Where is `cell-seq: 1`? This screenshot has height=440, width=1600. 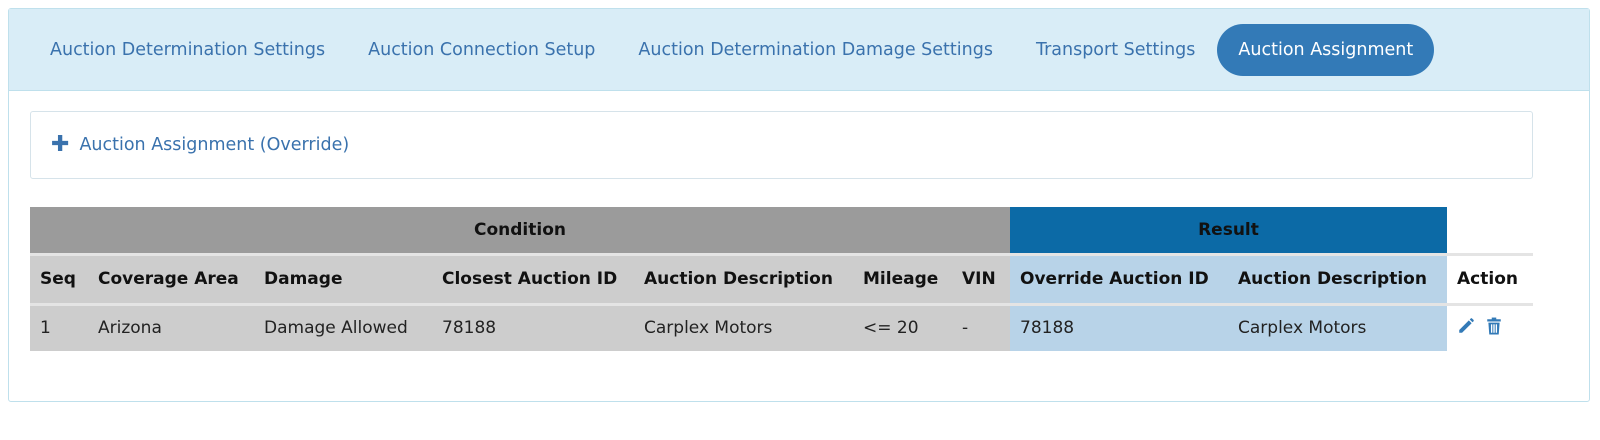 cell-seq: 1 is located at coordinates (59, 327).